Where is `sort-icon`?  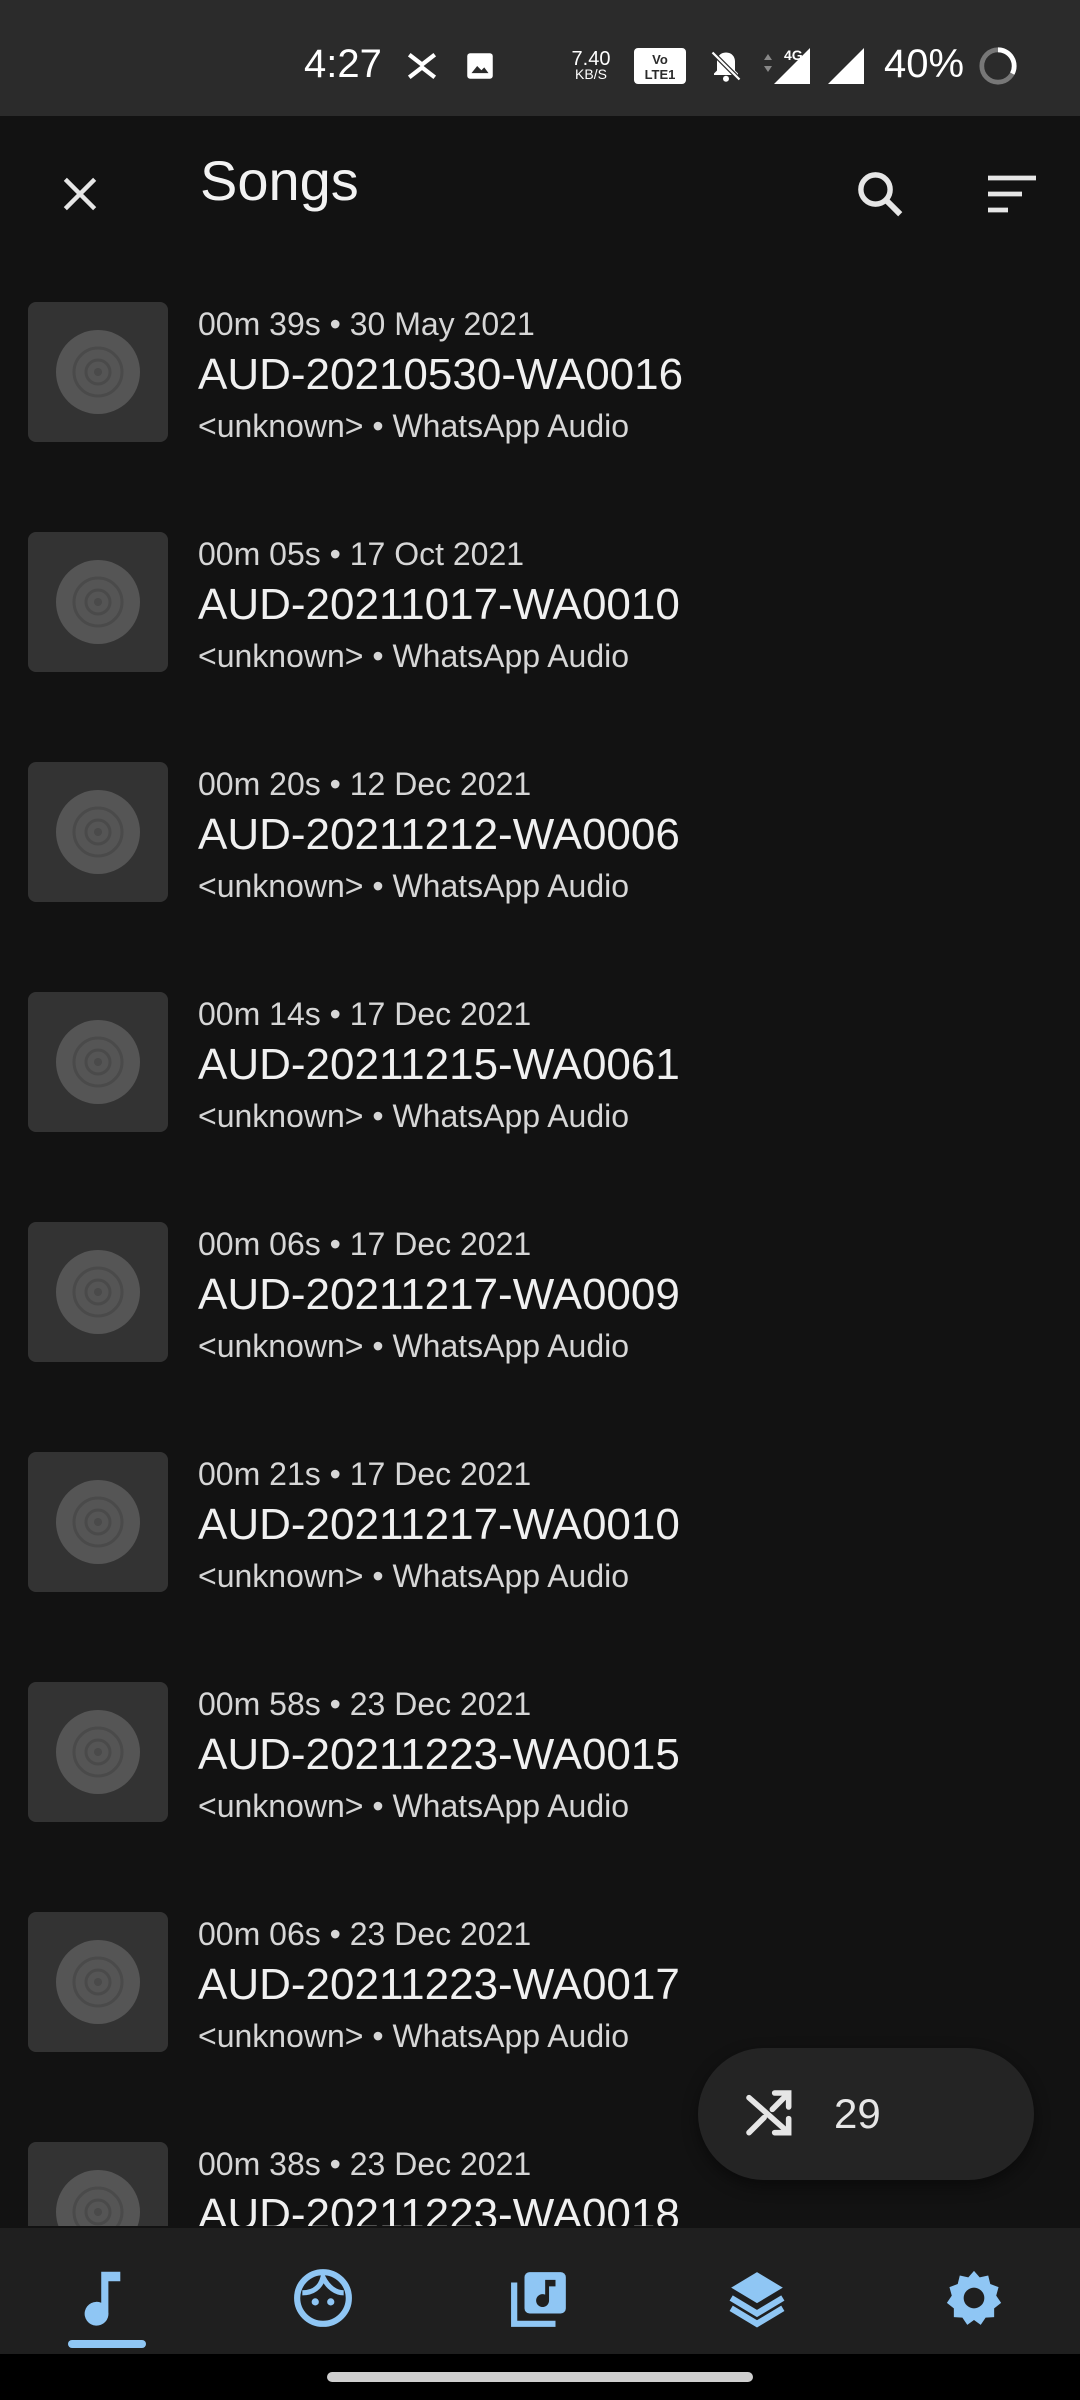
sort-icon is located at coordinates (1012, 194).